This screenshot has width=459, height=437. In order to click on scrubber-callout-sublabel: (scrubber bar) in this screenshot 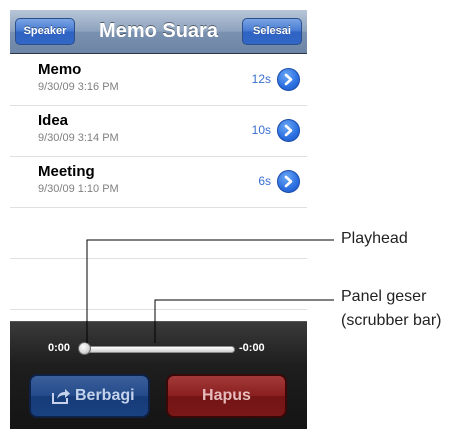, I will do `click(391, 320)`.